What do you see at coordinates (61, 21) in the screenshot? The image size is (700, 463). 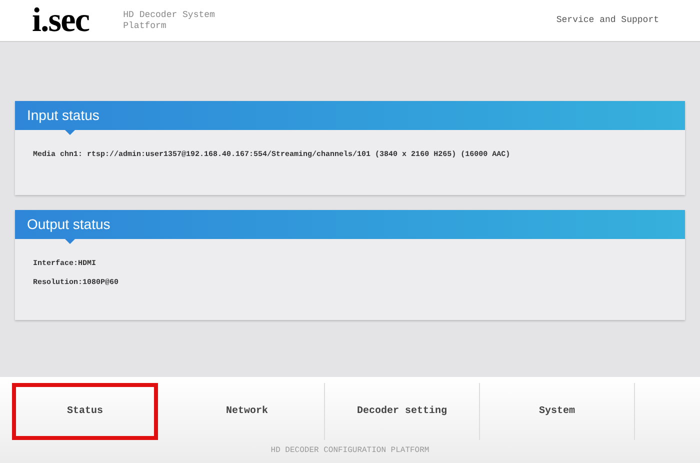 I see `logo: i.sec` at bounding box center [61, 21].